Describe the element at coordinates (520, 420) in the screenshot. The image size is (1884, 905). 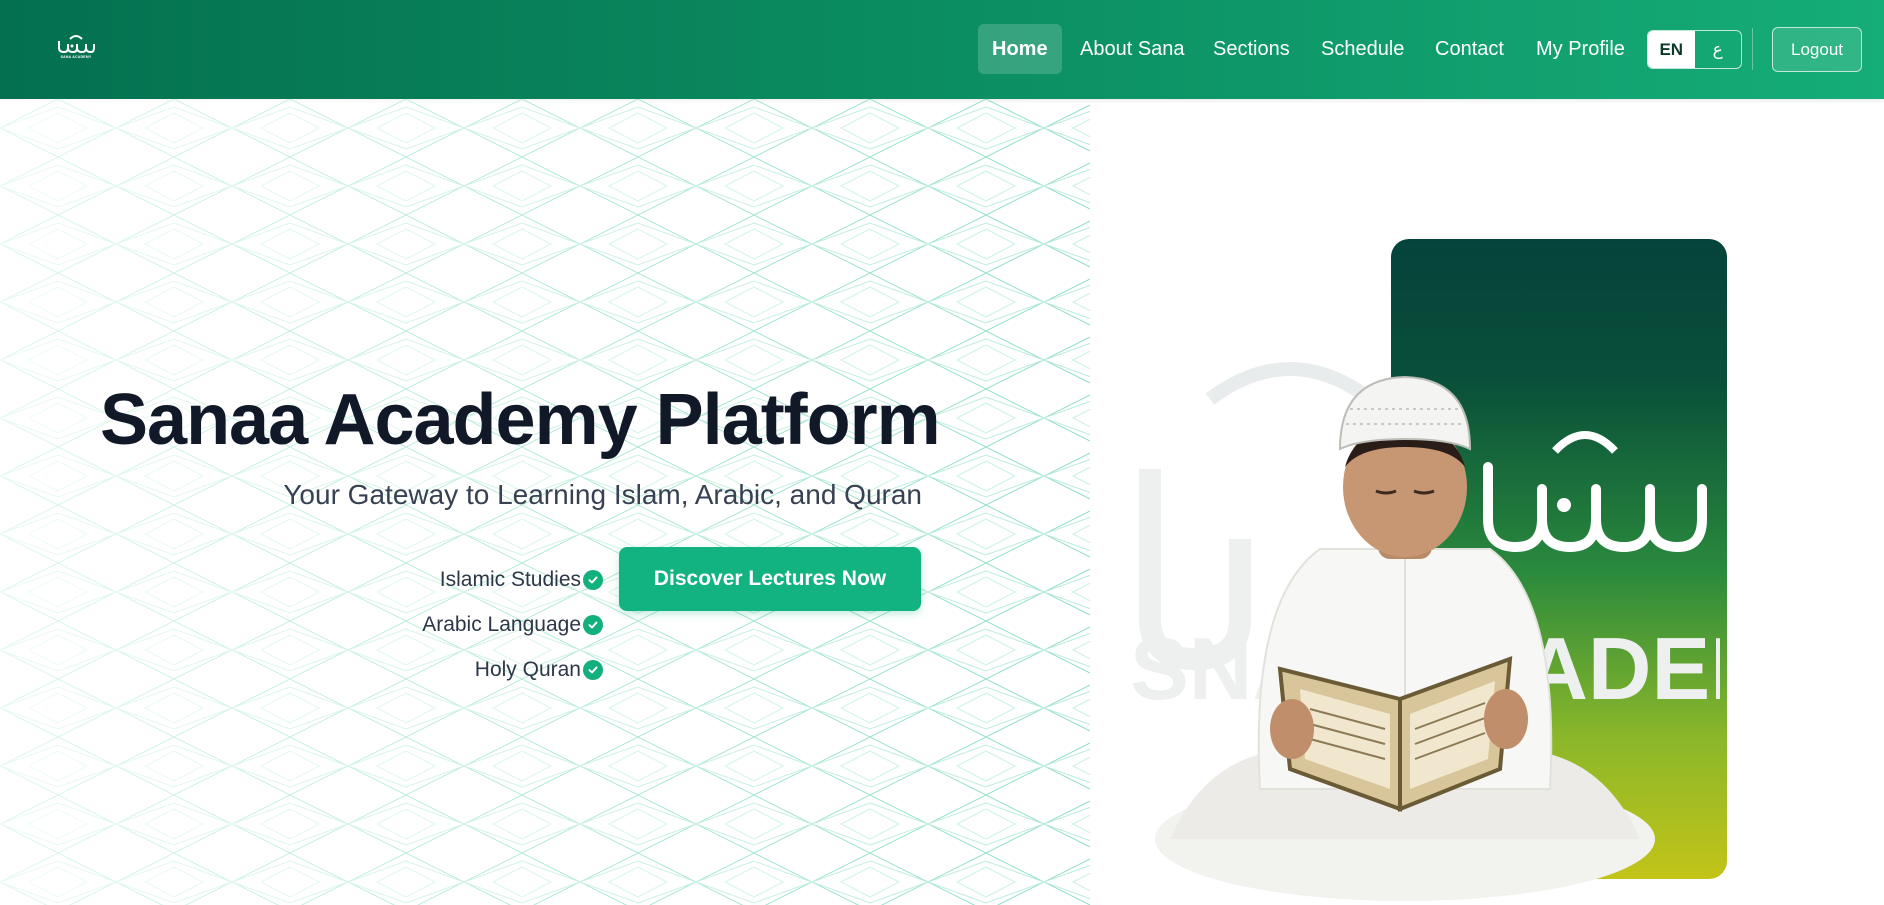
I see `hero-title: Sanaa Academy Platform` at that location.